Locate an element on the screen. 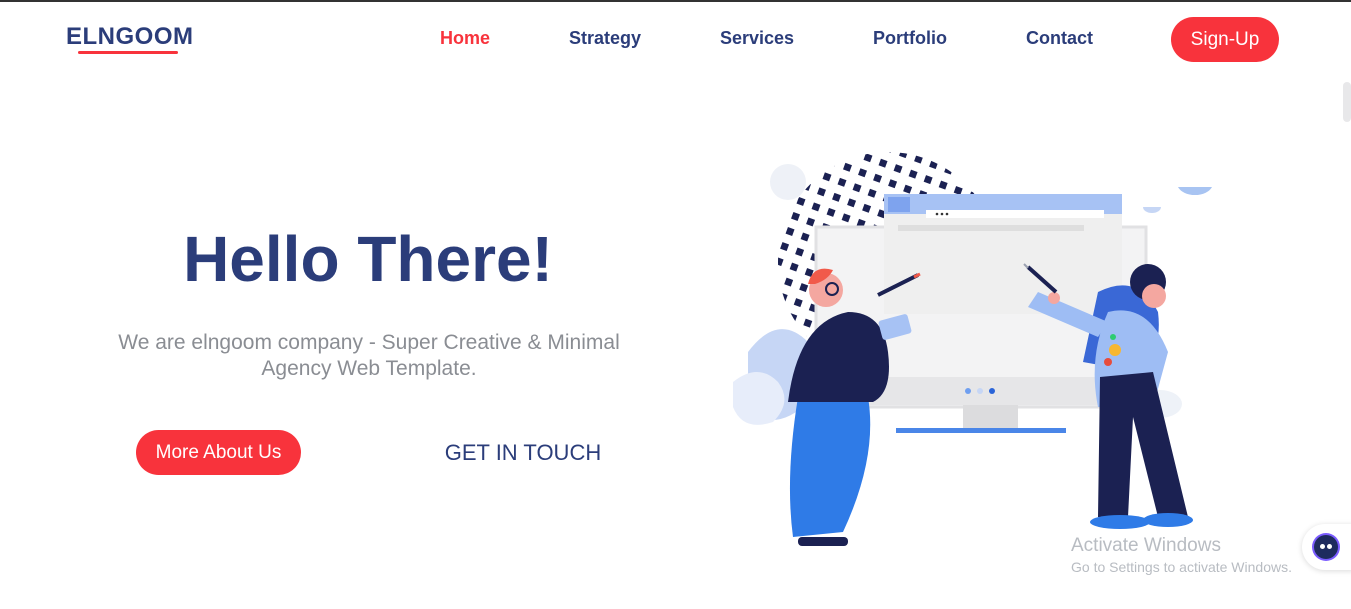  signup-button: Sign-Up is located at coordinates (1225, 39).